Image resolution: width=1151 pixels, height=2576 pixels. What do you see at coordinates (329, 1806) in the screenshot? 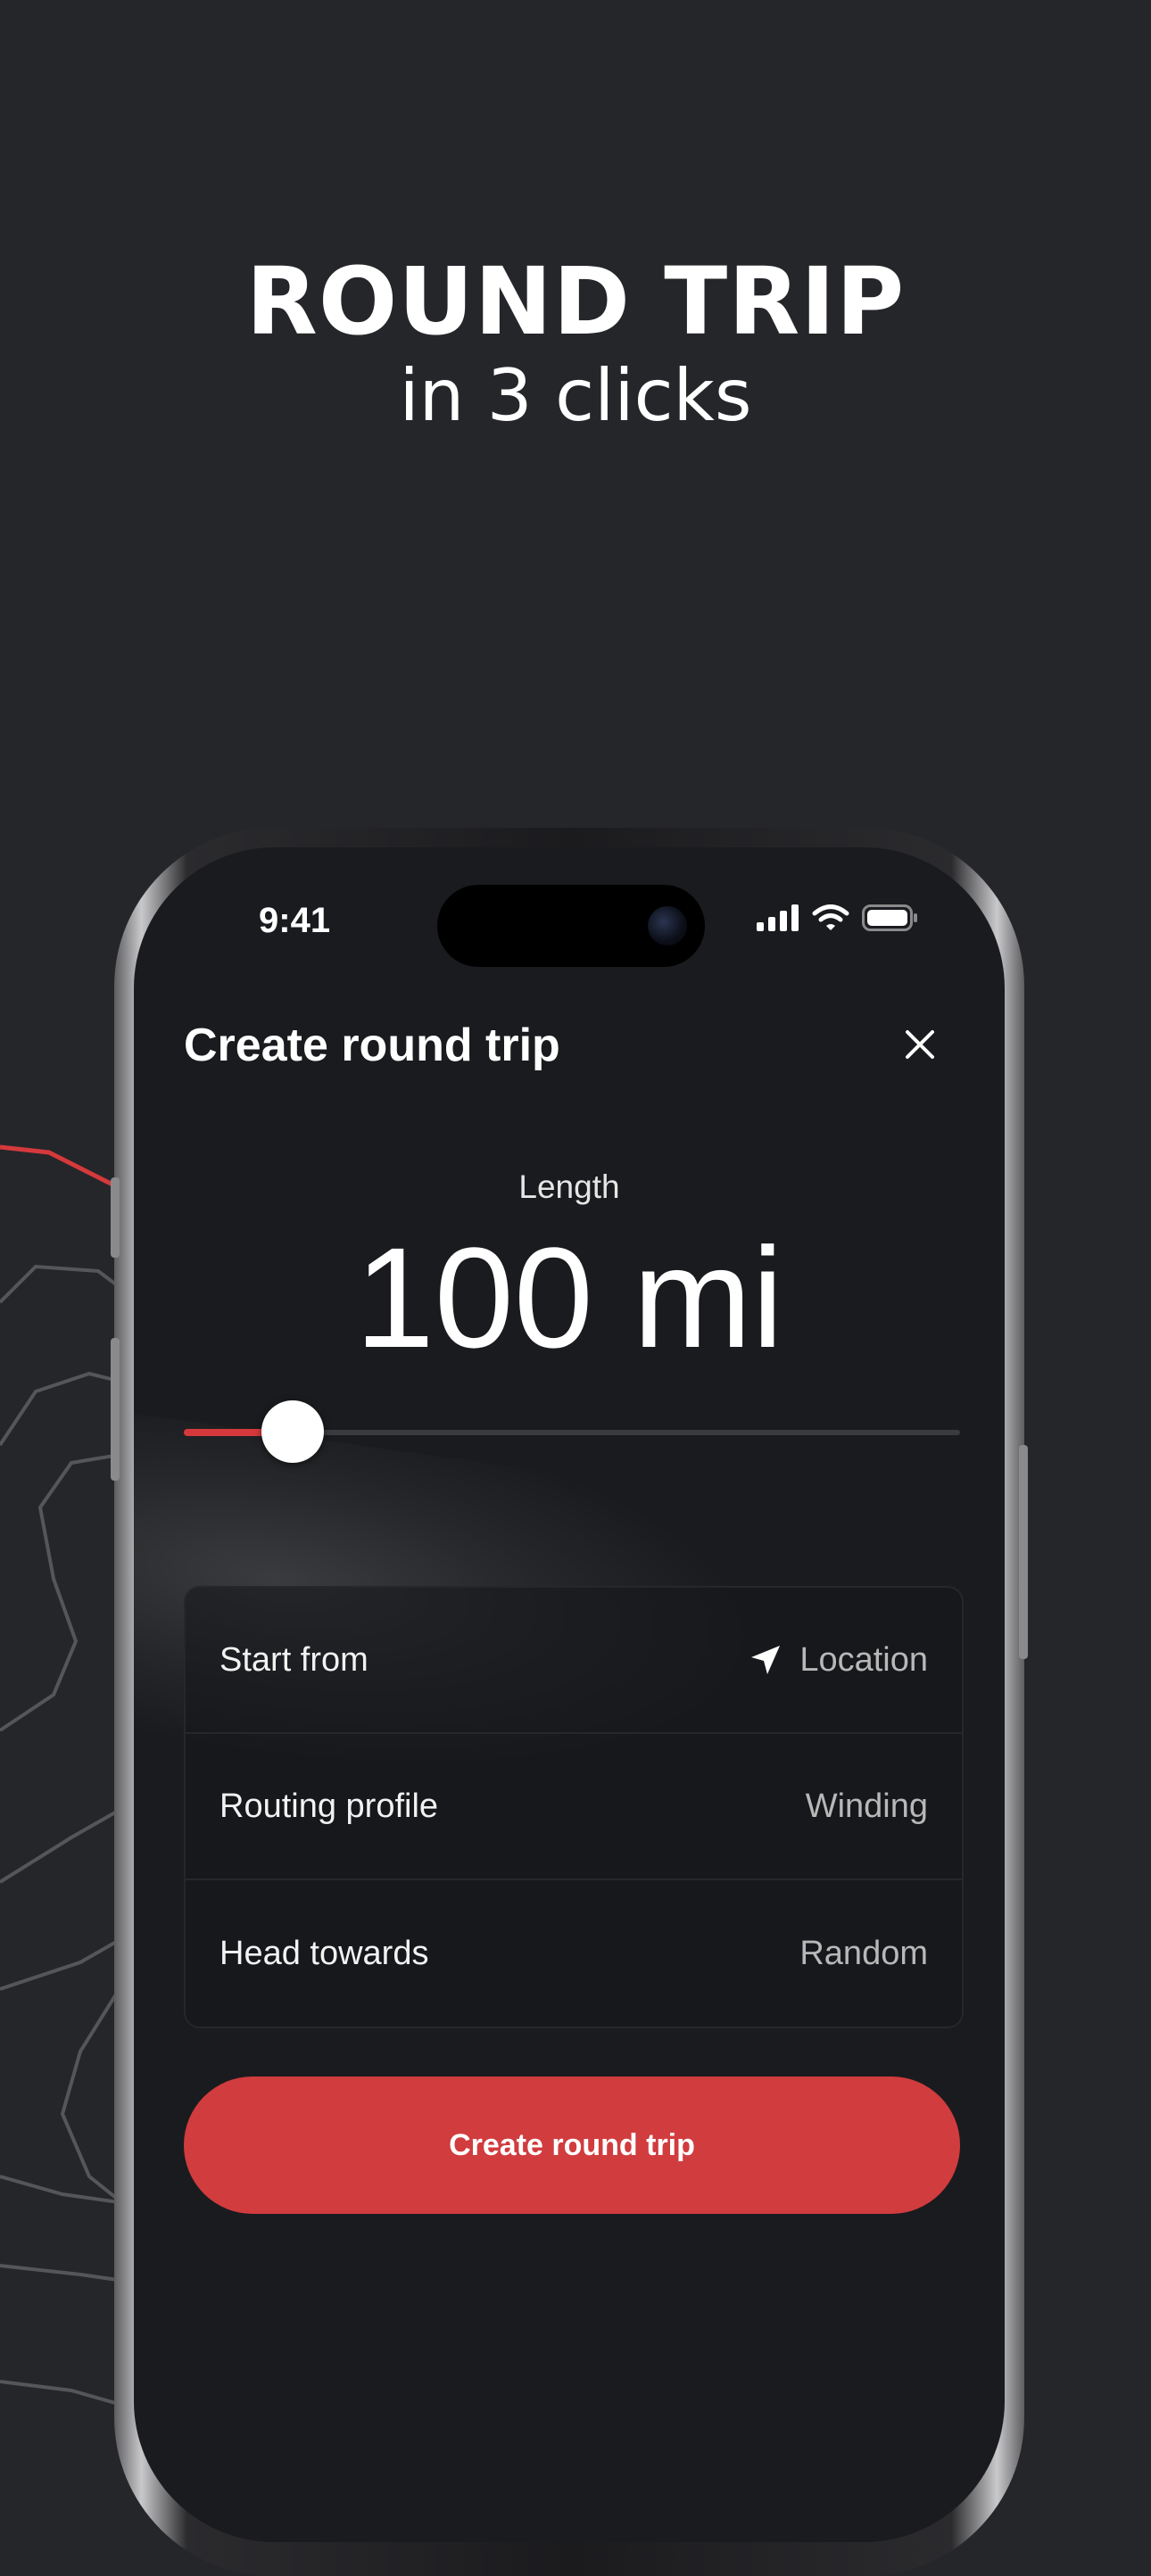
I see `option-label: Routing profile` at bounding box center [329, 1806].